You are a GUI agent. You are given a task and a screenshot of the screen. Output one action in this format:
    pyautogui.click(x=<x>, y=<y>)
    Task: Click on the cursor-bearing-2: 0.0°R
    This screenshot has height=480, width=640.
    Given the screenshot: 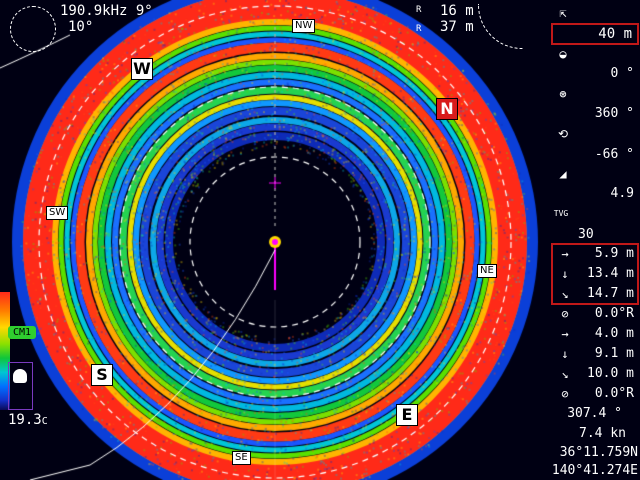 What is the action you would take?
    pyautogui.click(x=614, y=394)
    